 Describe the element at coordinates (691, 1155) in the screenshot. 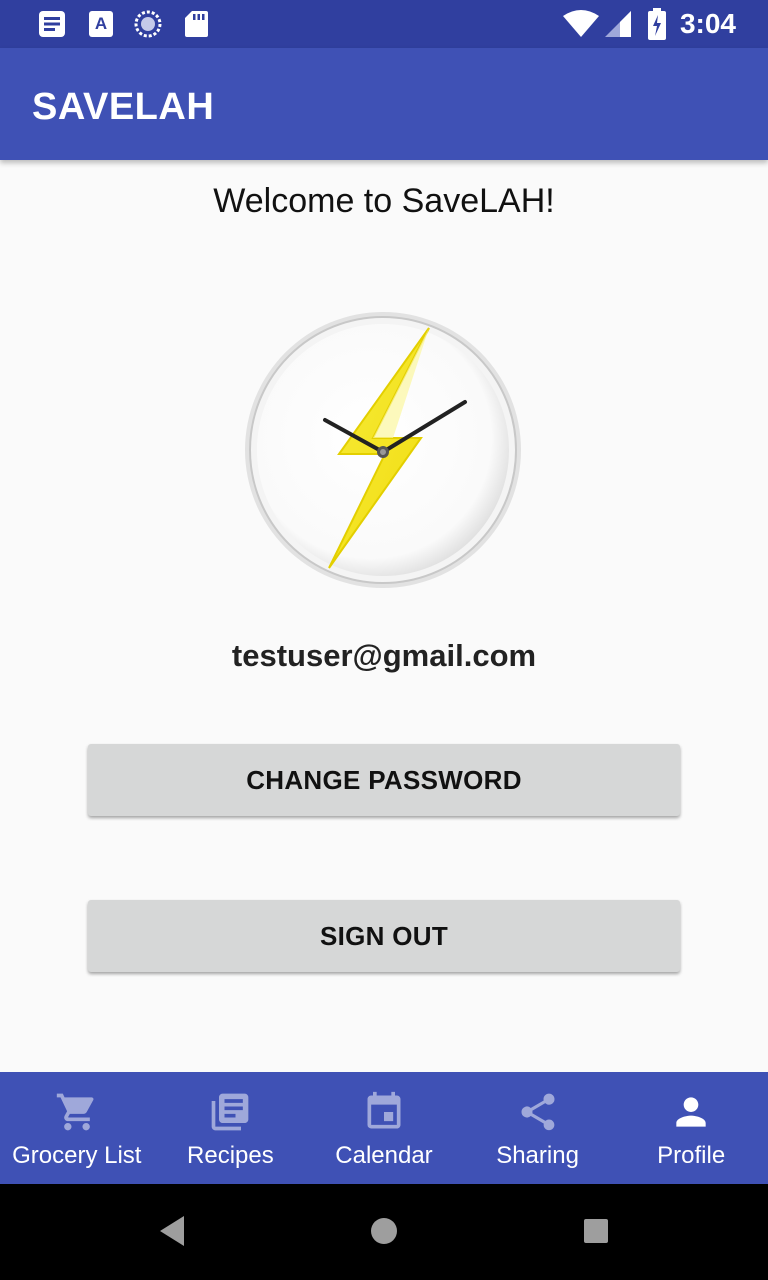

I see `nav-label-profile: Profile` at that location.